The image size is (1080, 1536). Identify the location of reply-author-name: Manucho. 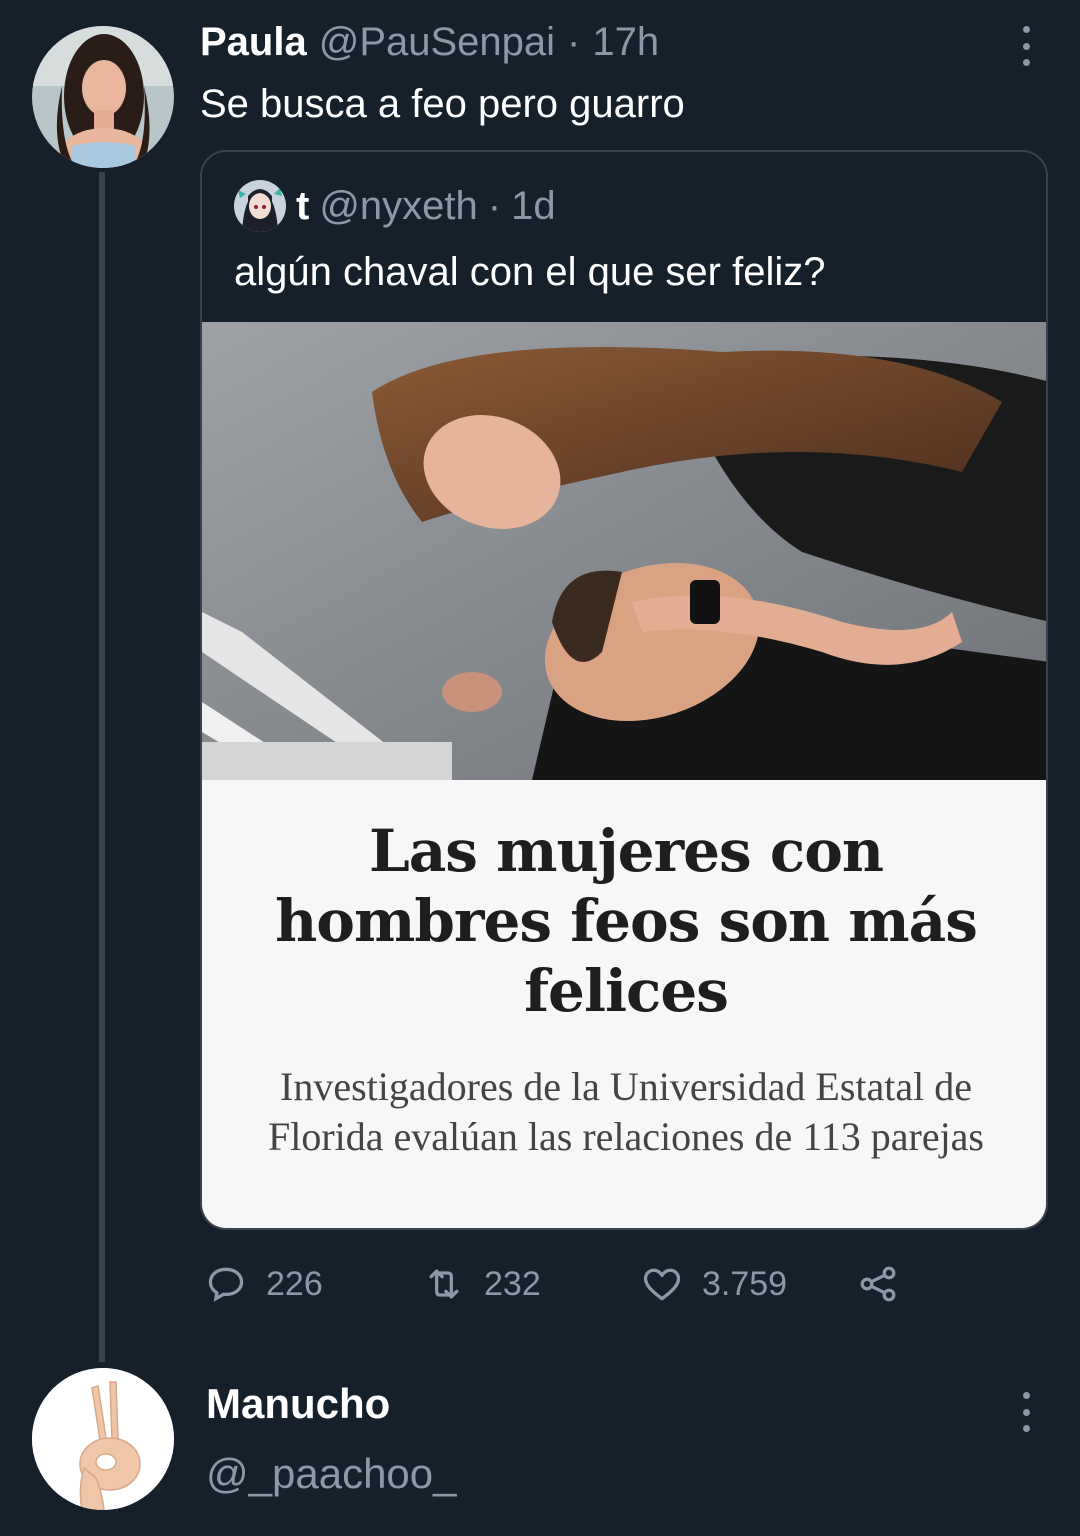
(298, 1404).